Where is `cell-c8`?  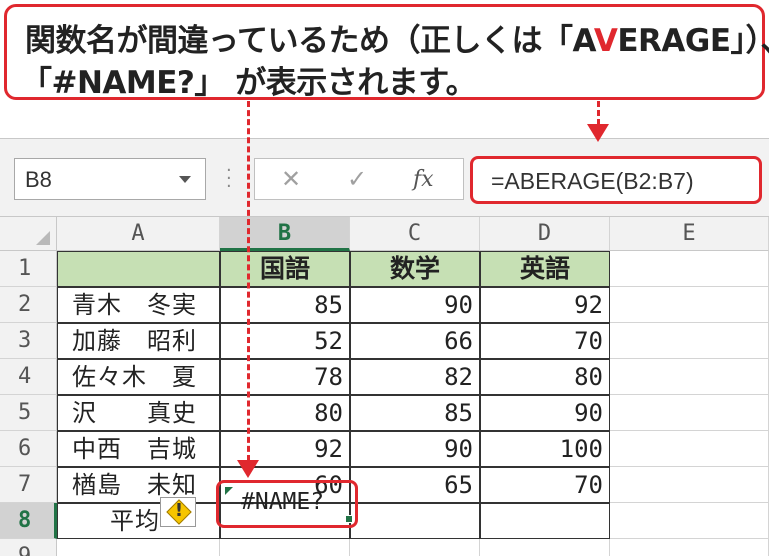
cell-c8 is located at coordinates (415, 521).